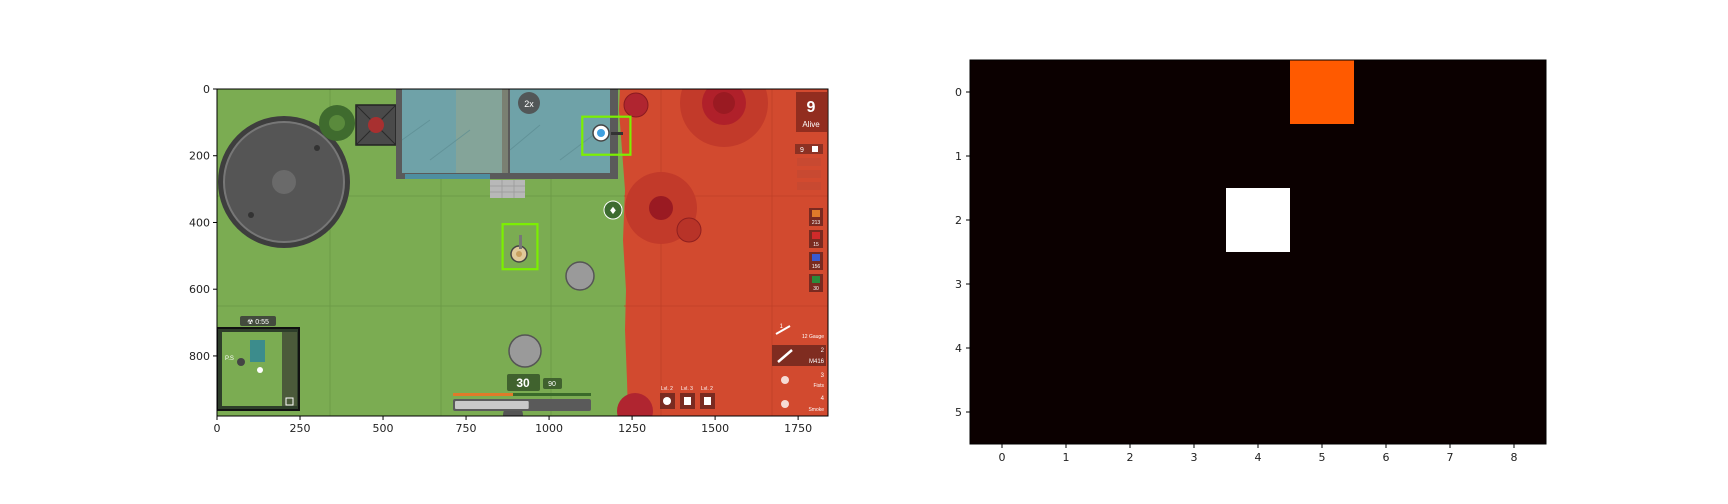 This screenshot has height=504, width=1728. I want to click on x-tick-label: 6, so click(1386, 457).